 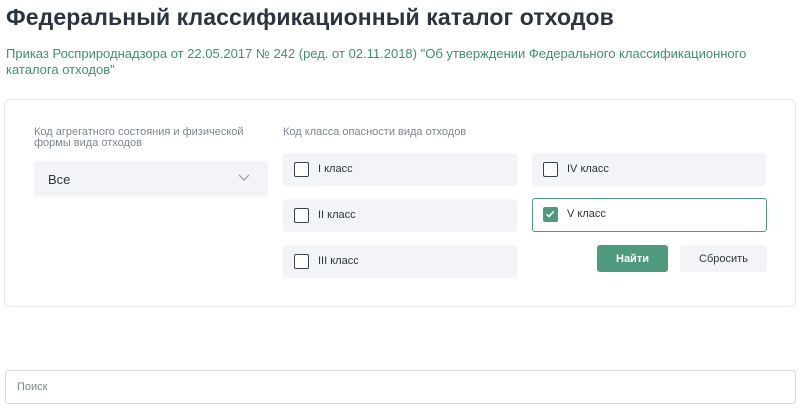 I want to click on checkbox-class-4: IV класс, so click(x=649, y=169).